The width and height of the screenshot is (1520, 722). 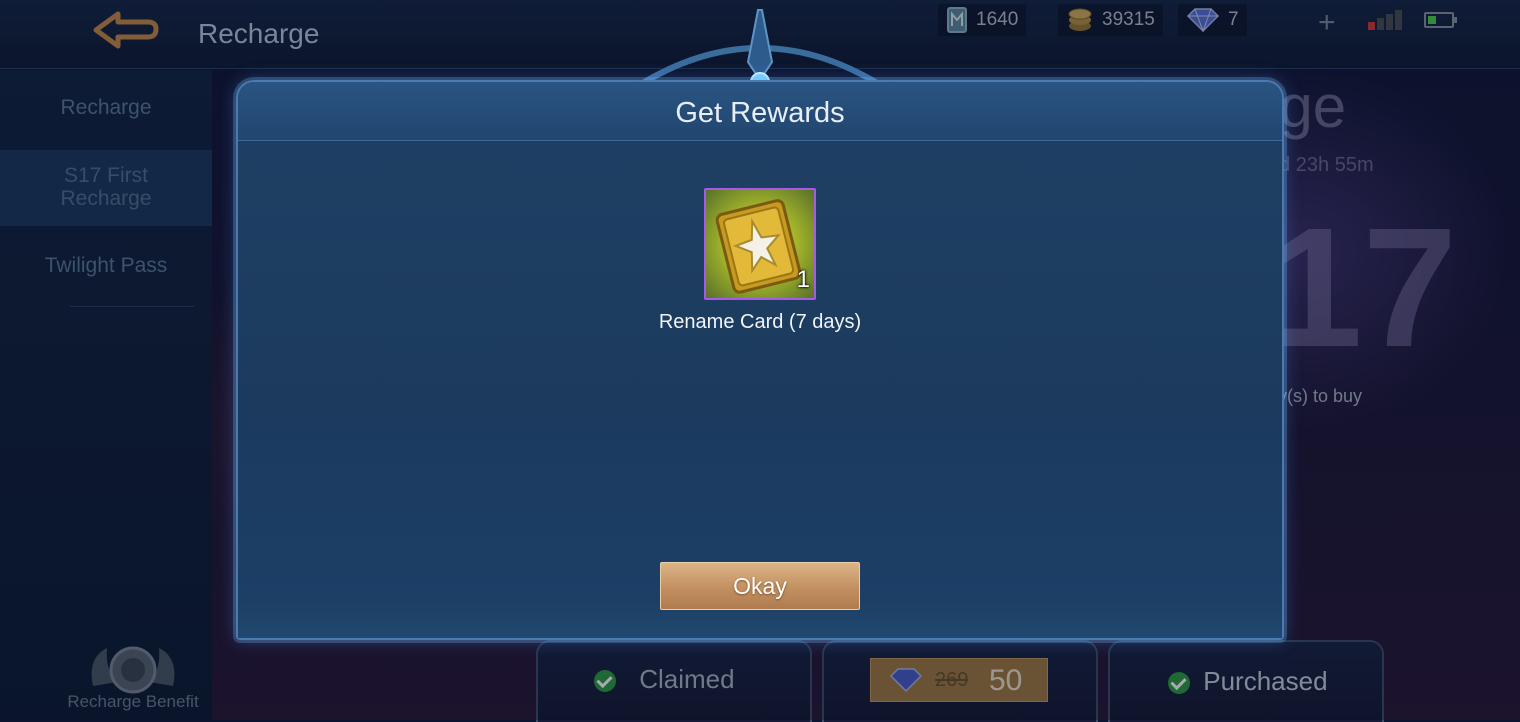 I want to click on reward-name: Rename Card (7 days), so click(x=760, y=322).